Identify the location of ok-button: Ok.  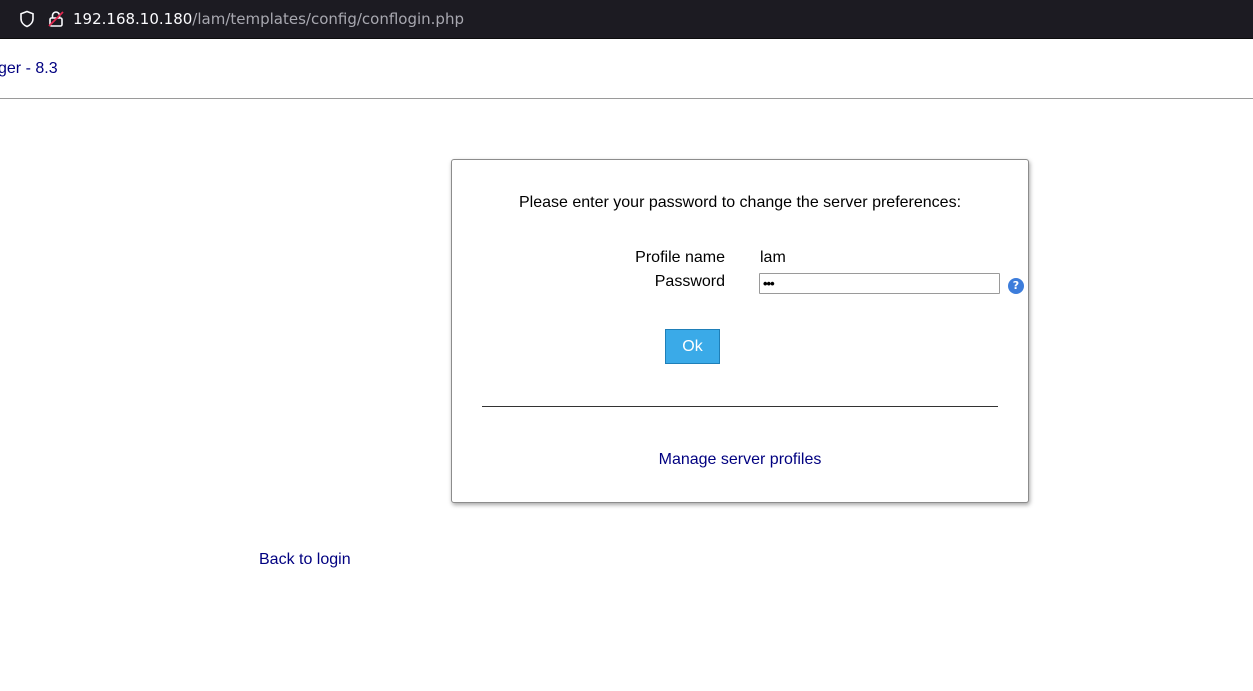
(692, 346).